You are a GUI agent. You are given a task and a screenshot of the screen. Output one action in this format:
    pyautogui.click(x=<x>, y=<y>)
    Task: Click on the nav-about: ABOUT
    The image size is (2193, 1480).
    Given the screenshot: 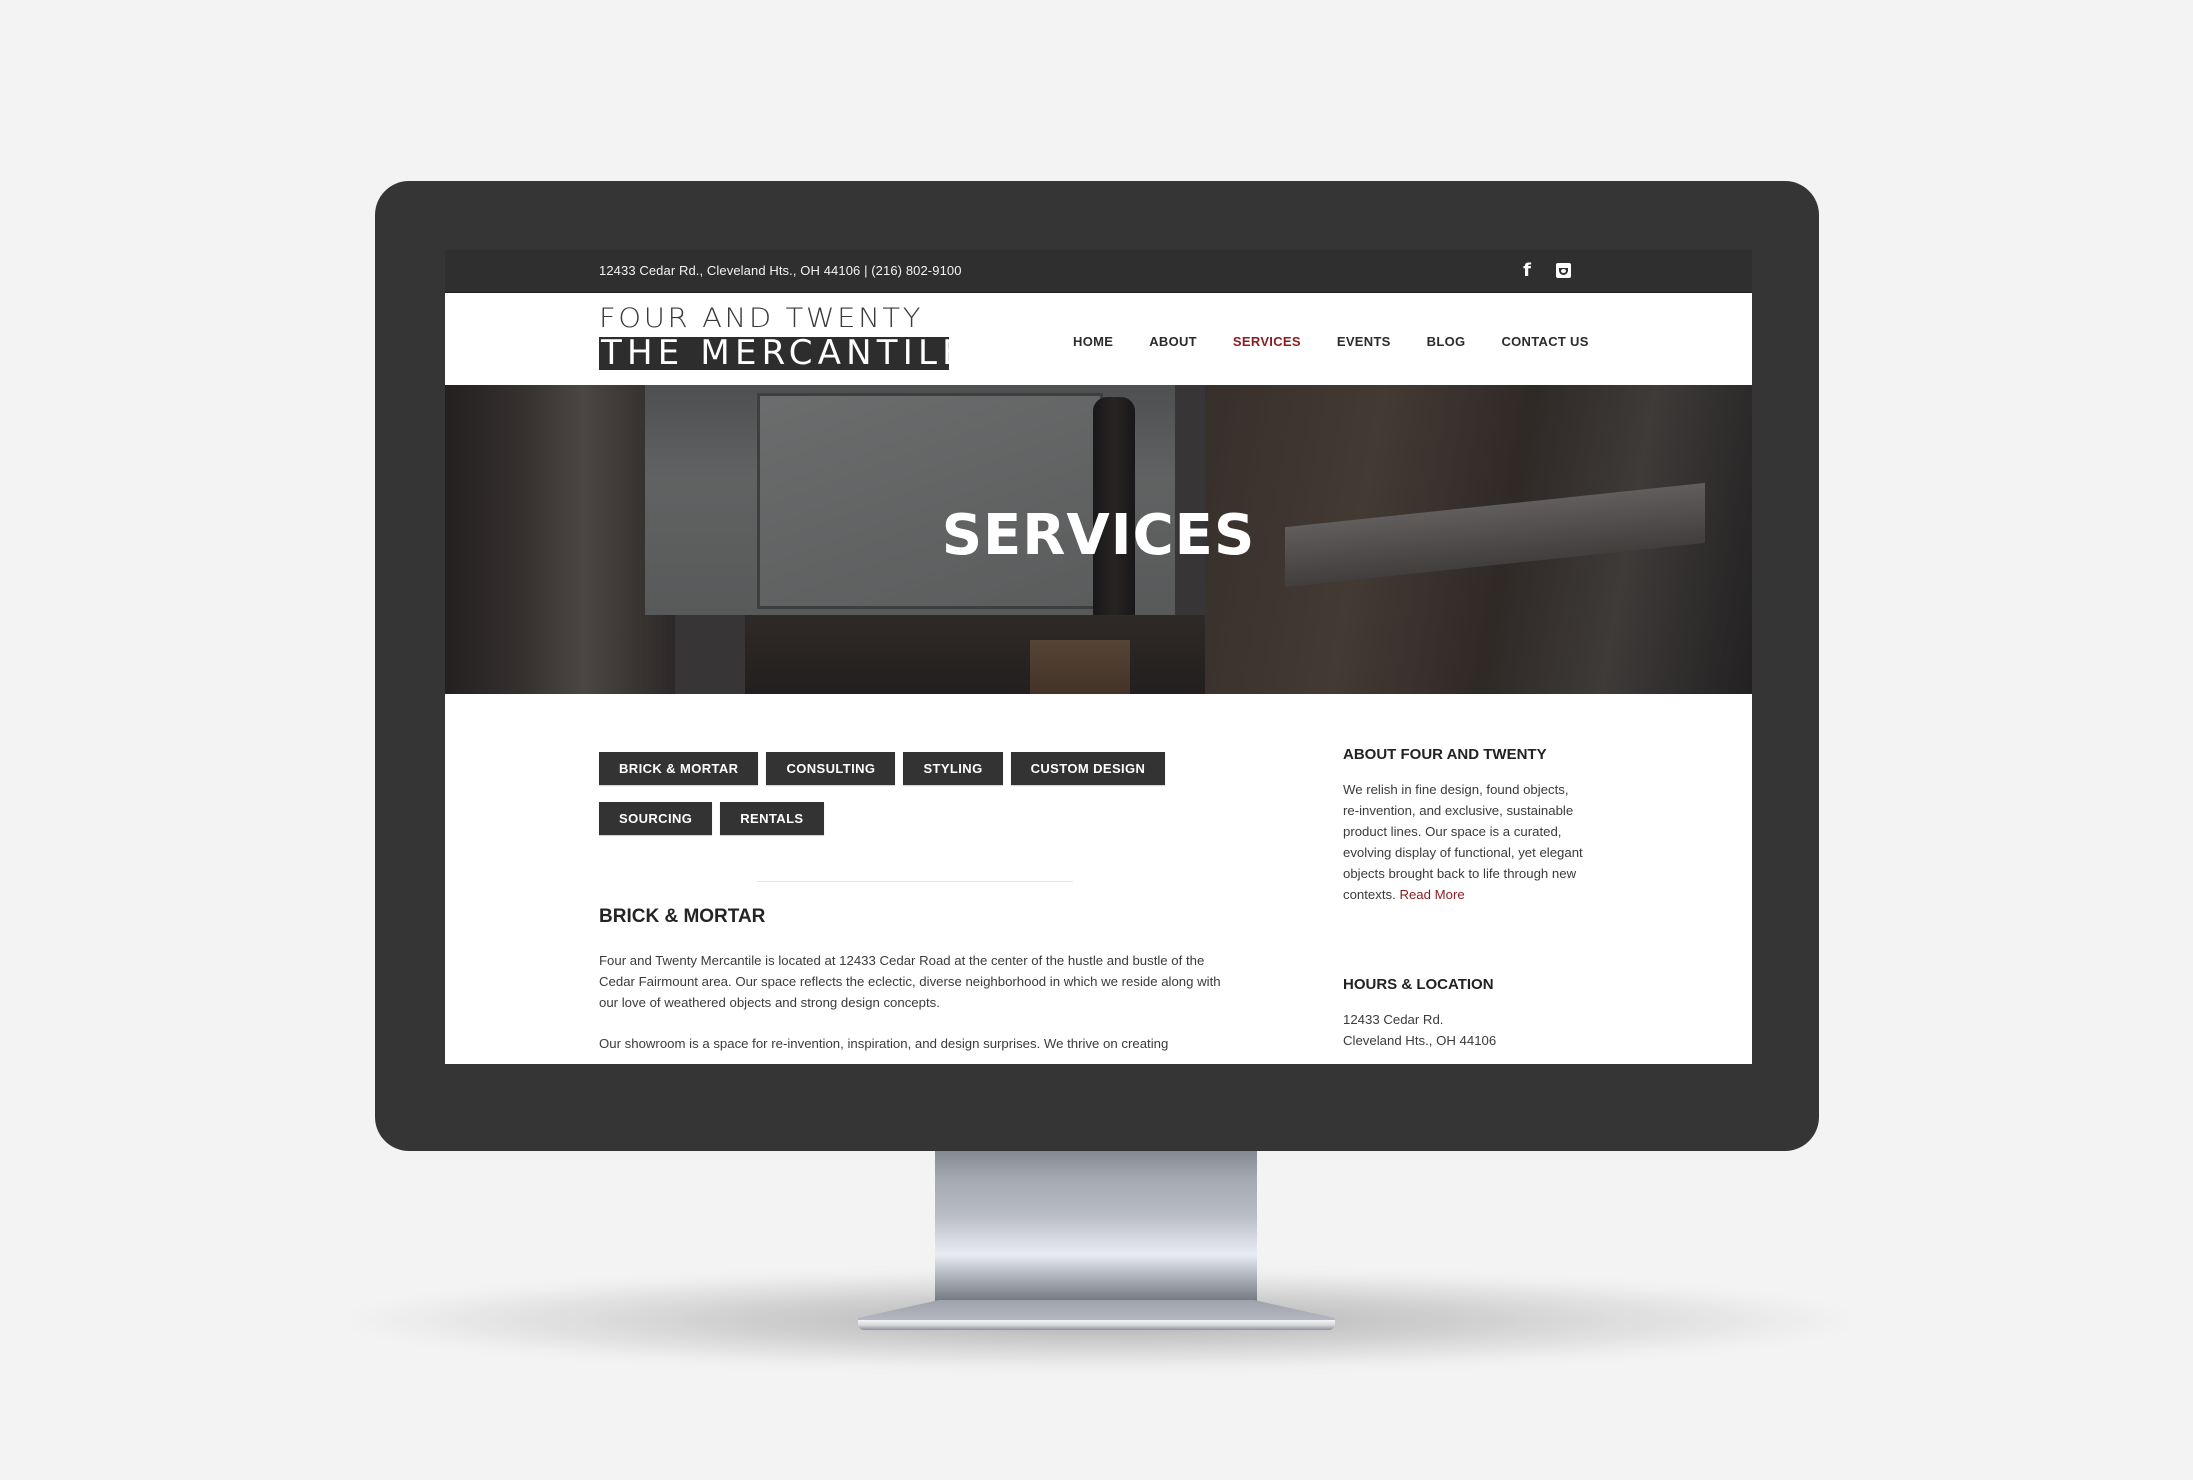 What is the action you would take?
    pyautogui.click(x=1173, y=341)
    